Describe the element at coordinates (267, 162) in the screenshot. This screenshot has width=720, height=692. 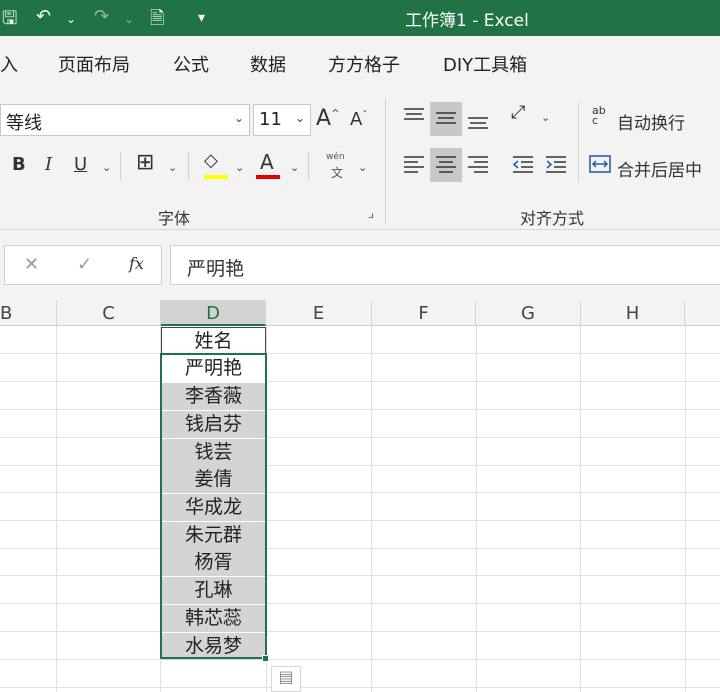
I see `font-color-button: A` at that location.